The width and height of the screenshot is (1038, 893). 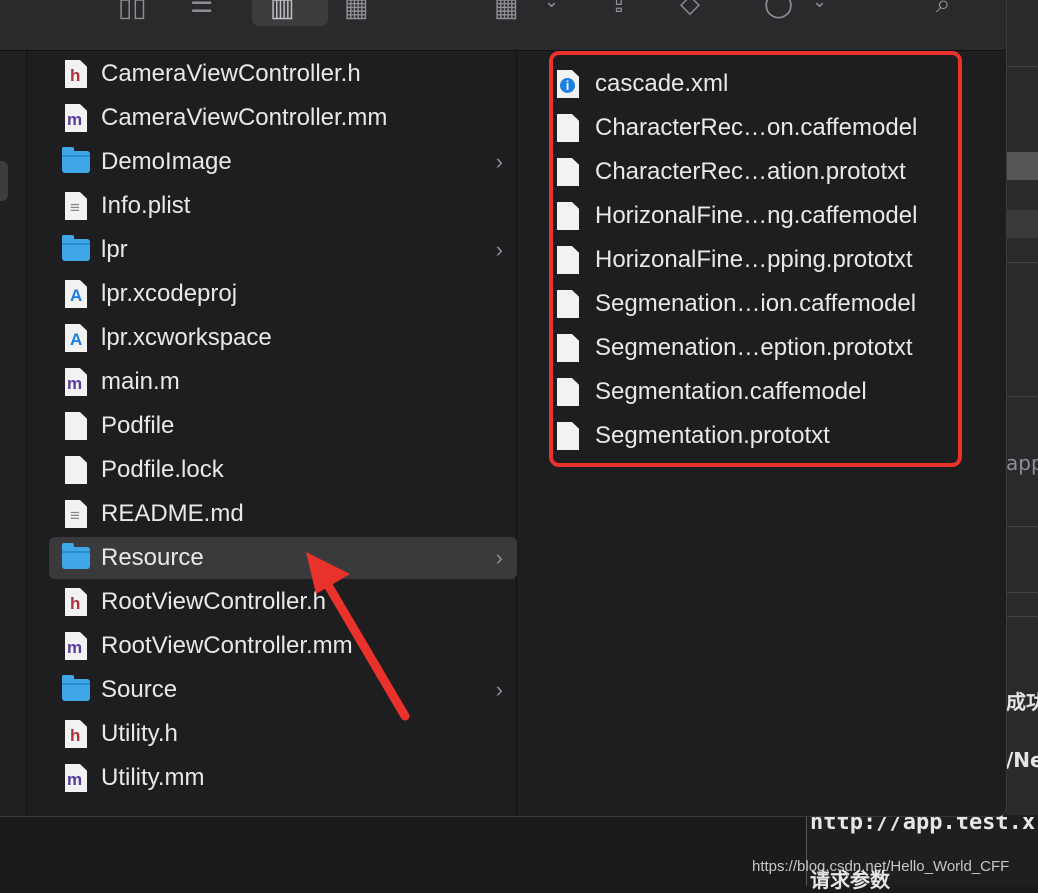 I want to click on red-arrow-annotation, so click(x=358, y=636).